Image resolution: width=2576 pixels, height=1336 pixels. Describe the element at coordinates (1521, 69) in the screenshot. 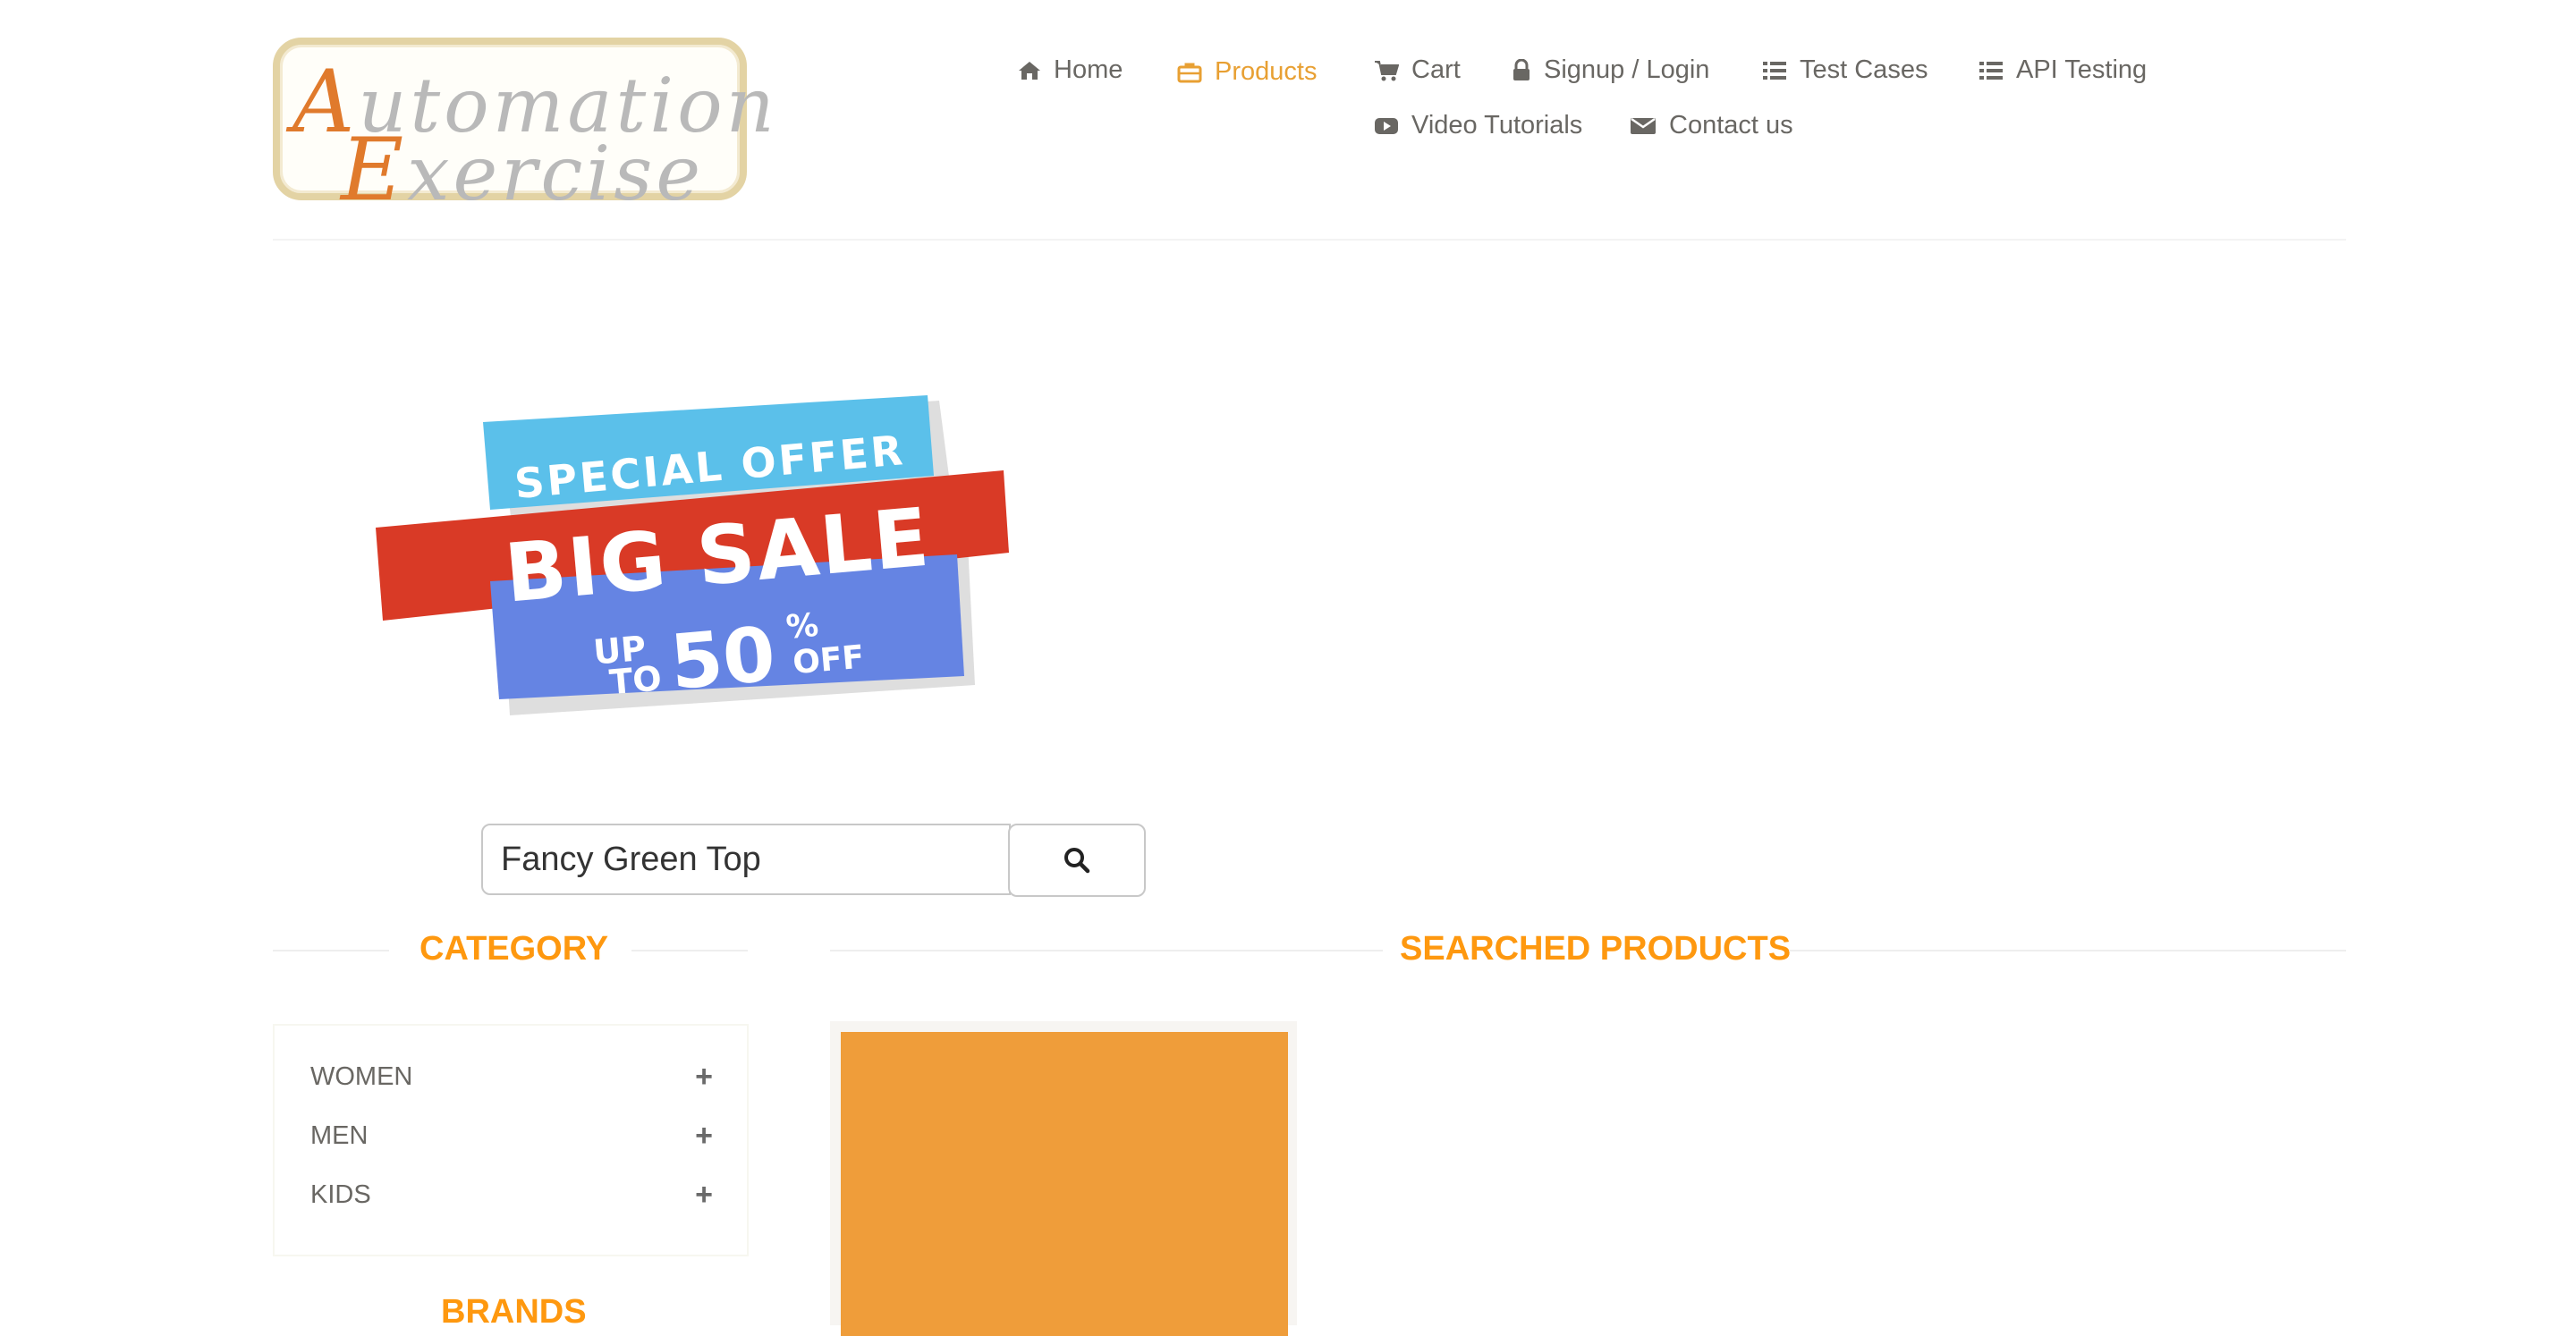

I see `lock-icon` at that location.